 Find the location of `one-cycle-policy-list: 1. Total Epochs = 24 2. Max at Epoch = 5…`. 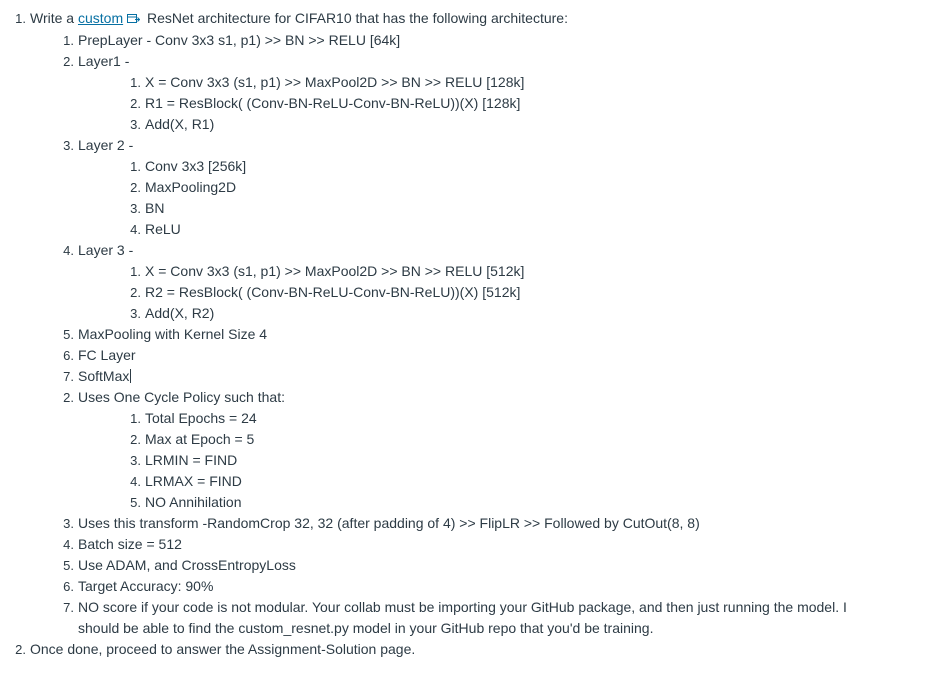

one-cycle-policy-list: 1. Total Epochs = 24 2. Max at Epoch = 5… is located at coordinates (514, 460).